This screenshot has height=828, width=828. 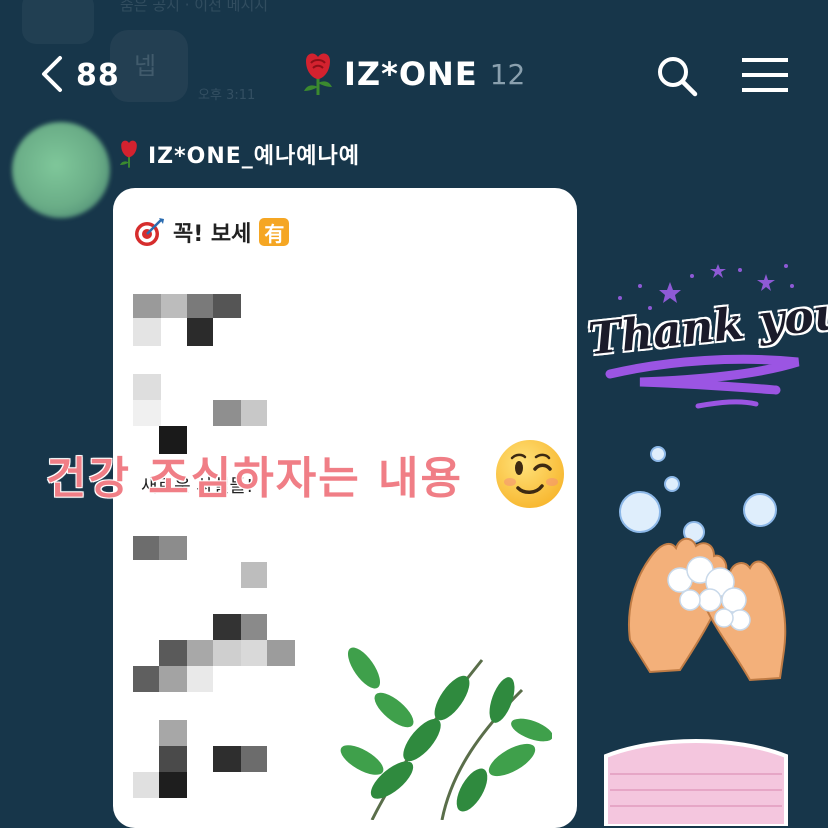 What do you see at coordinates (254, 156) in the screenshot?
I see `sender-name: IZ*ONE_예나예나예` at bounding box center [254, 156].